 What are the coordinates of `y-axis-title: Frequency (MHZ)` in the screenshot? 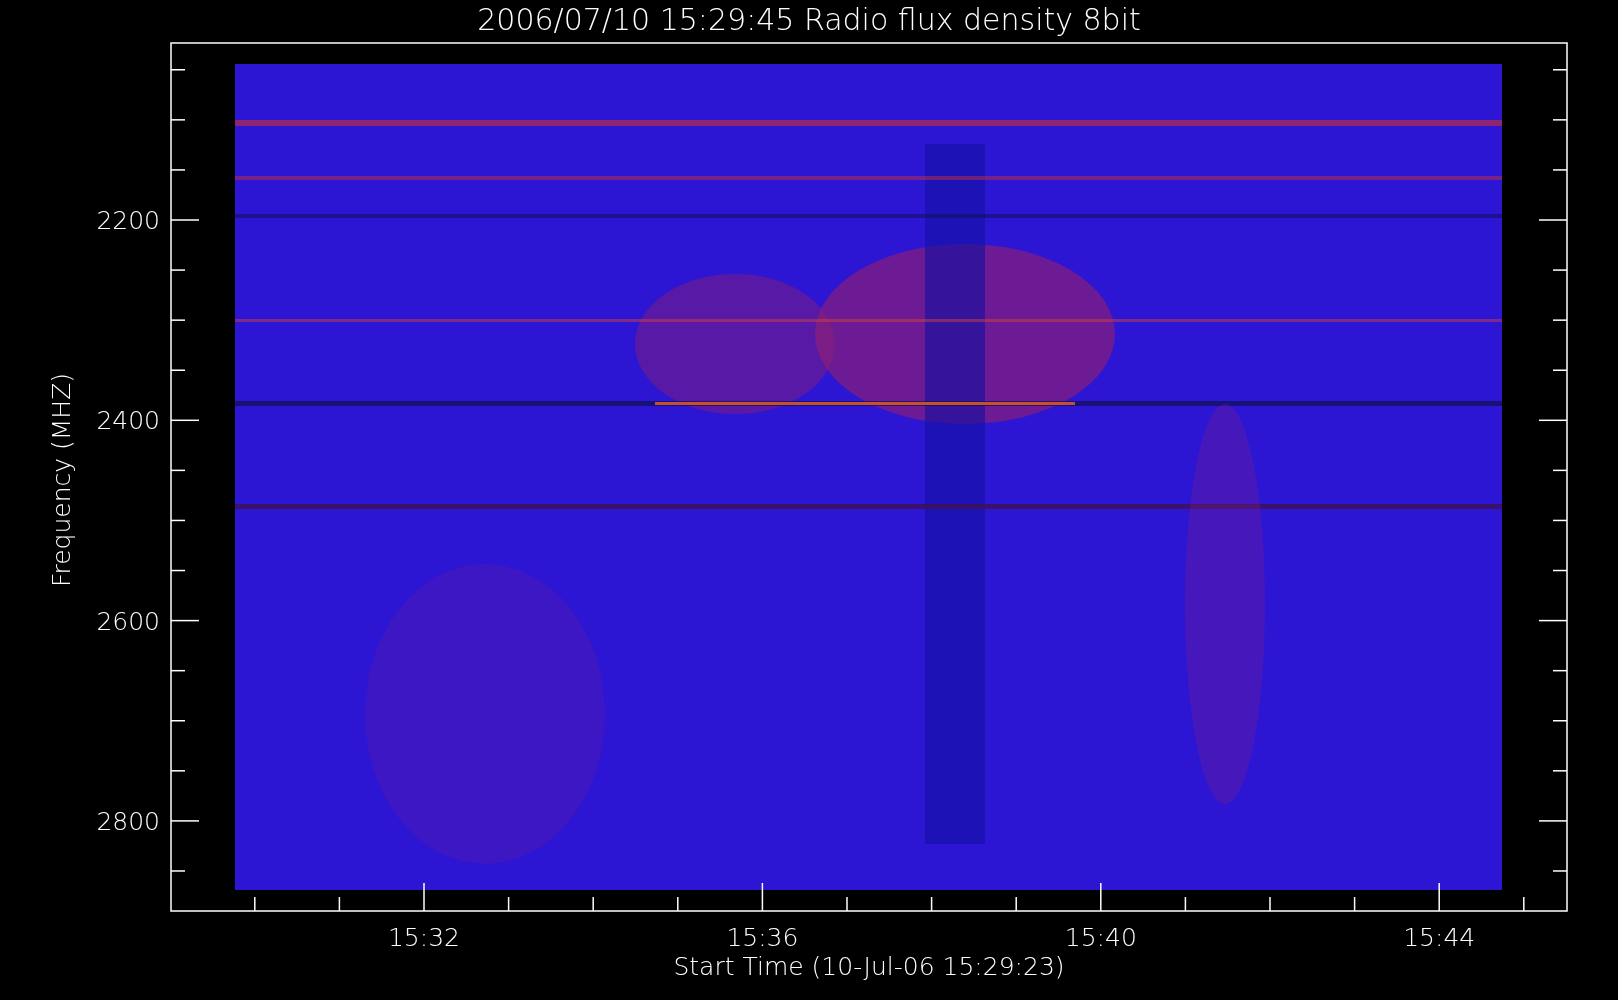 It's located at (61, 480).